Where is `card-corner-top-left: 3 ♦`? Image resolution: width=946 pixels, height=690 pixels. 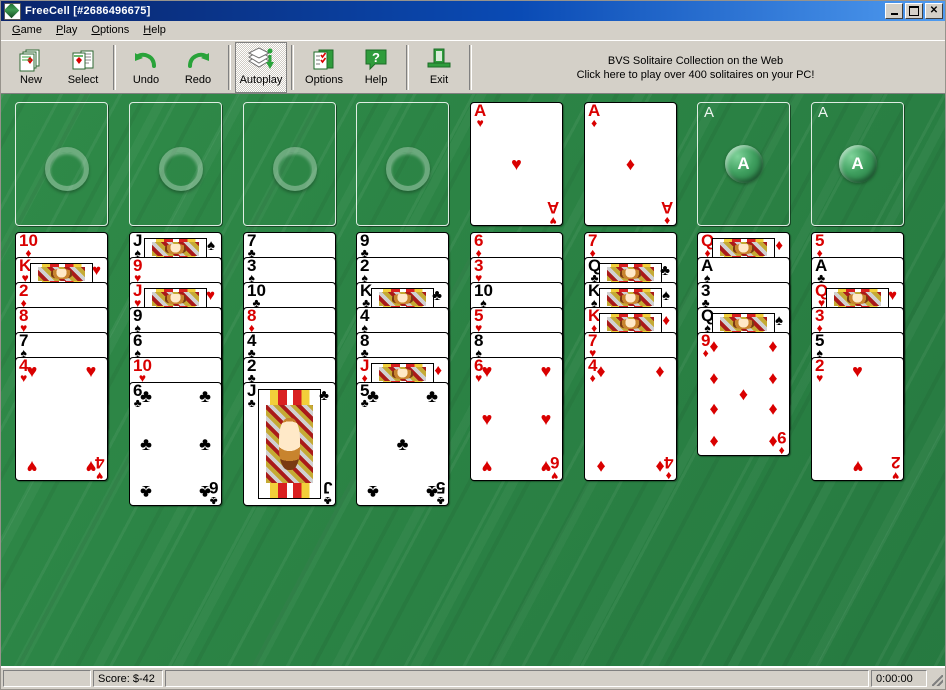
card-corner-top-left: 3 ♦ is located at coordinates (819, 321).